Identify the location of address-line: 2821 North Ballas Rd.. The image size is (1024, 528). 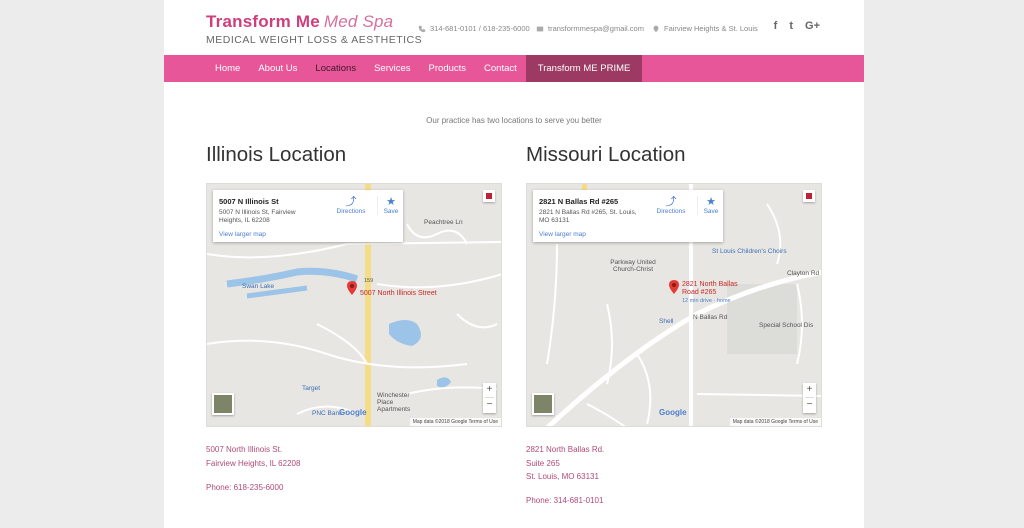
(565, 449).